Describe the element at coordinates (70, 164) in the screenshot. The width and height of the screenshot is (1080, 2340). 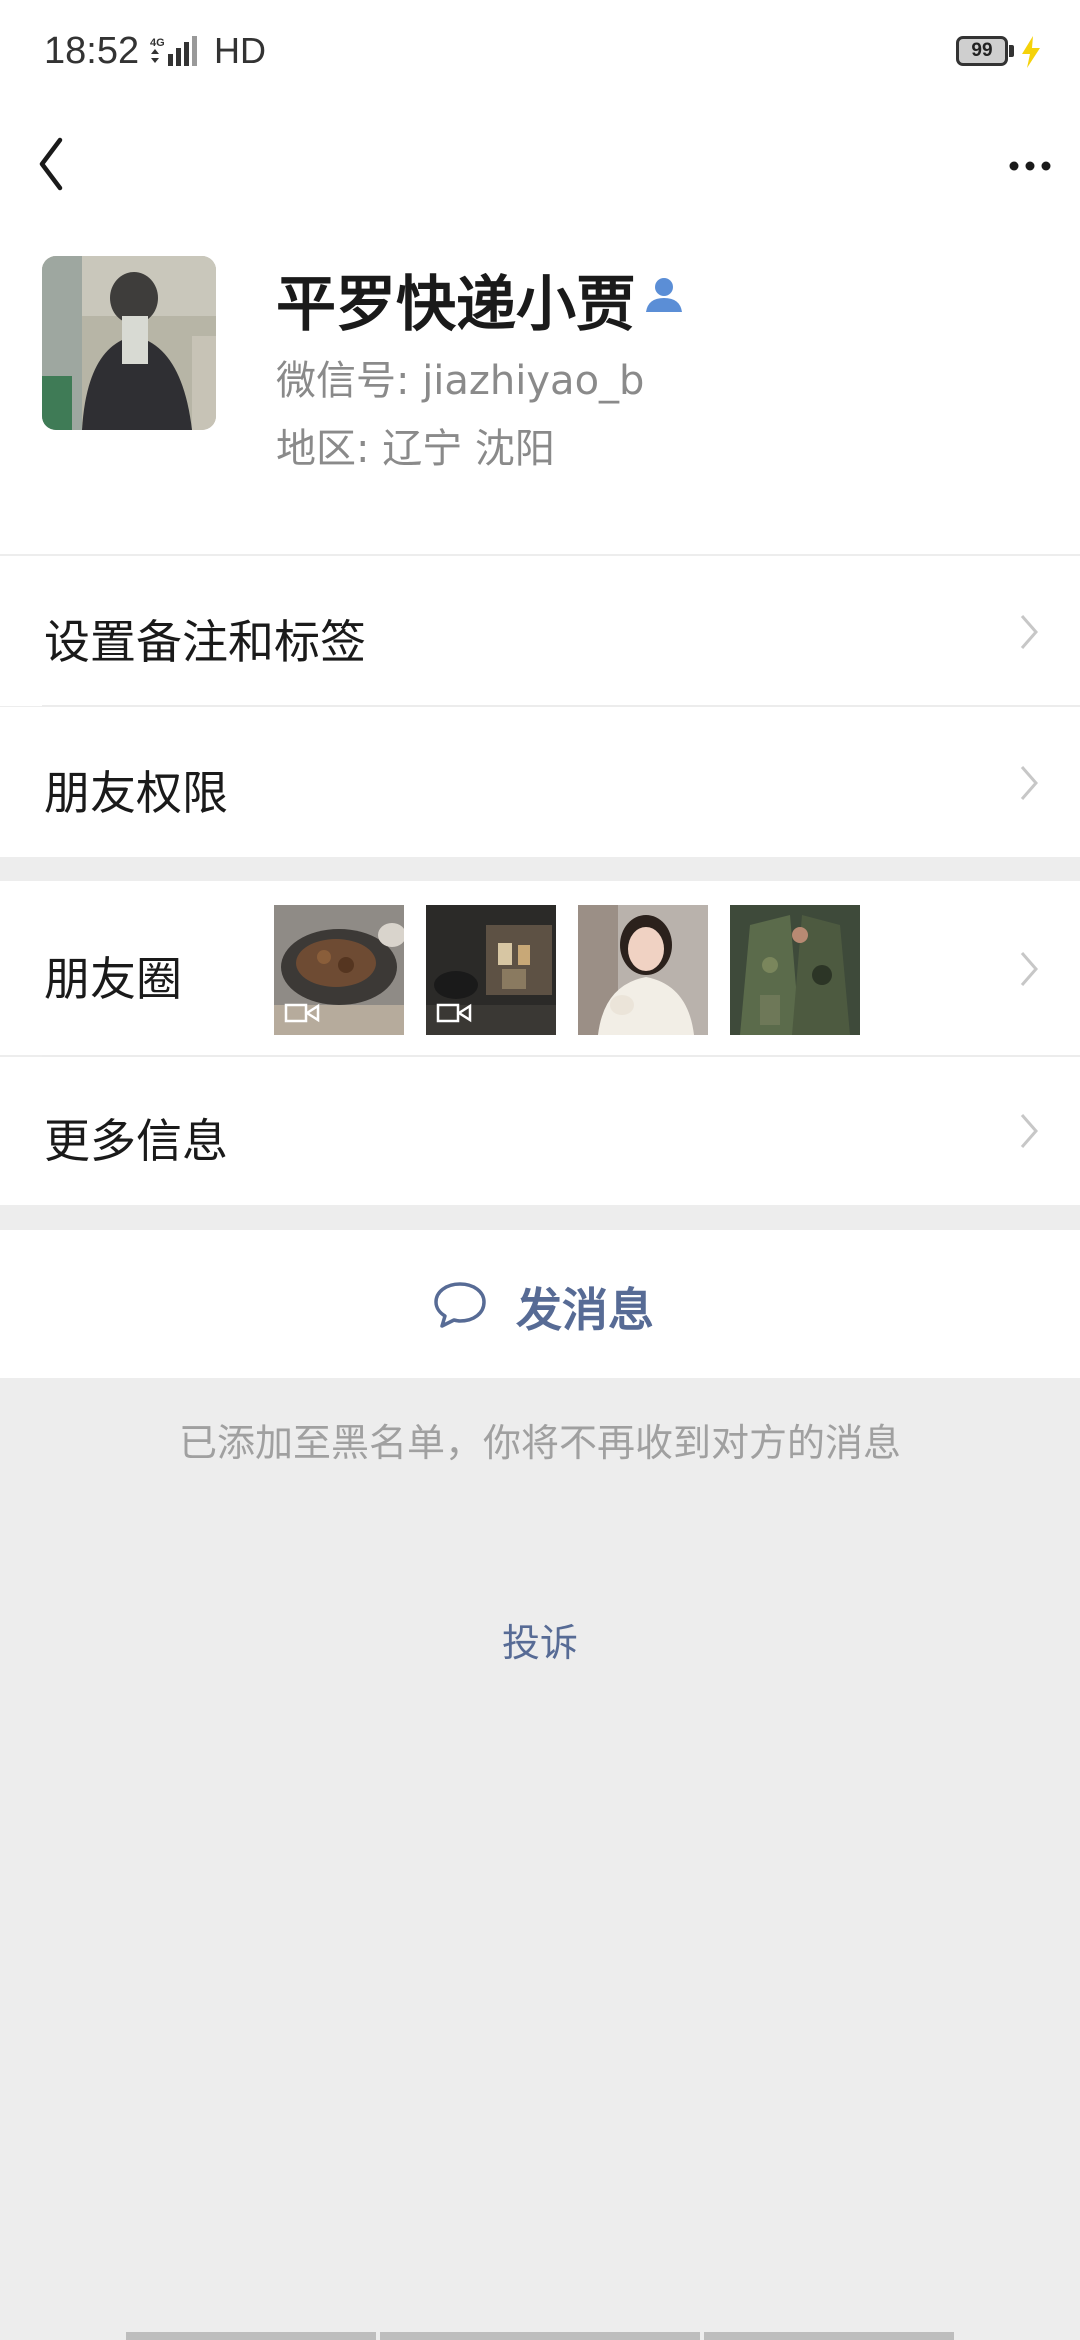
I see `back-button` at that location.